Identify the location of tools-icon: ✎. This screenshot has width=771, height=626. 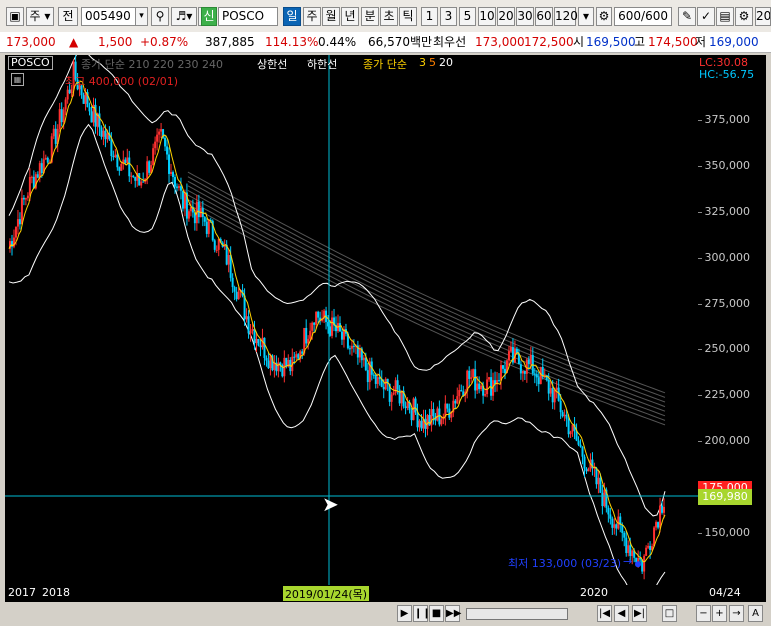
(687, 16).